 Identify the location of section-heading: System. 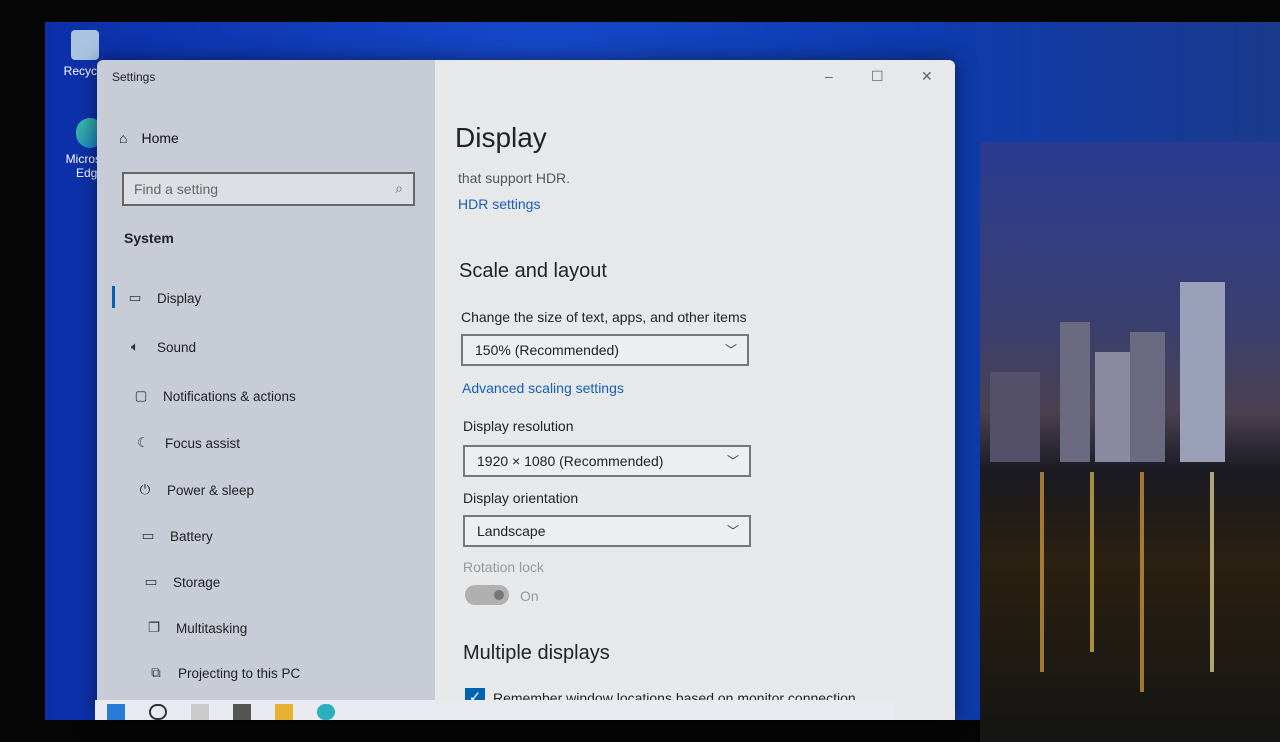
(149, 238).